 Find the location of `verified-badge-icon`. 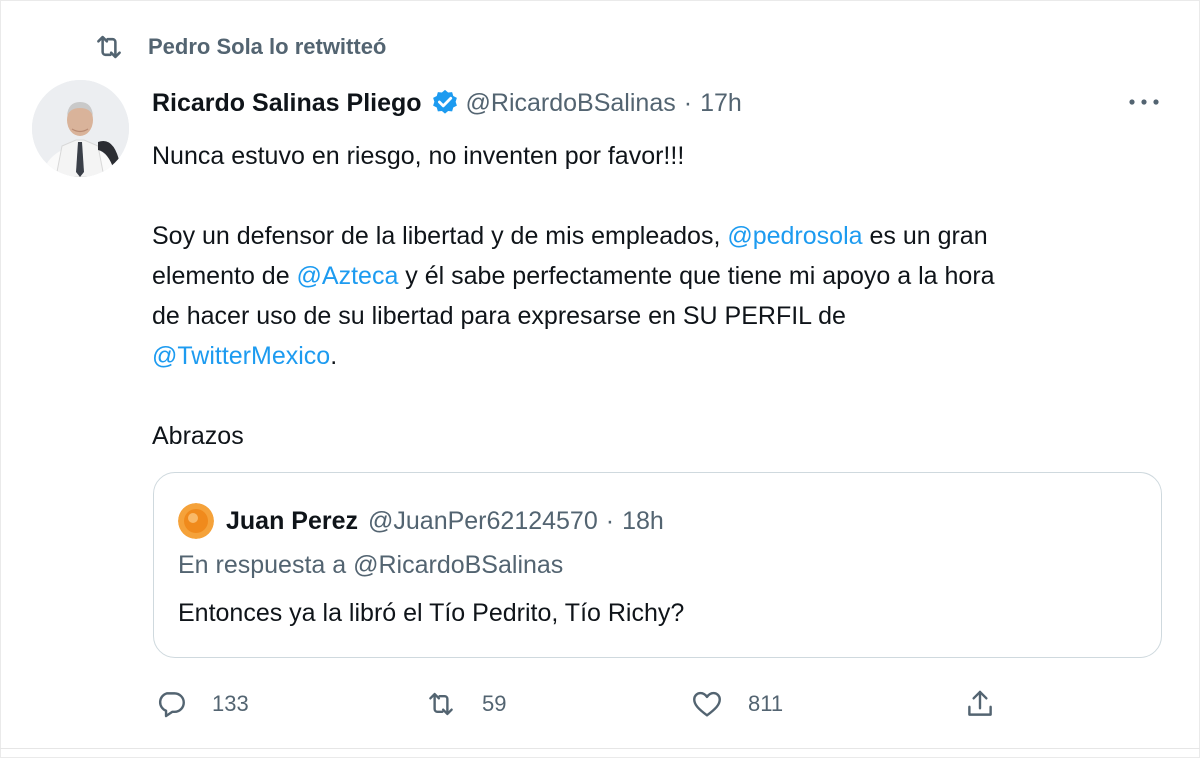

verified-badge-icon is located at coordinates (444, 101).